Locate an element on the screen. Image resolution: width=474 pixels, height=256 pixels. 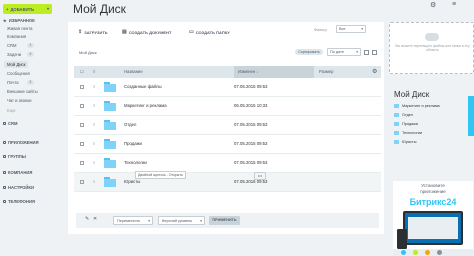
table-row: ≡ Отдел 07.05.2015 09:53 is located at coordinates (227, 125).